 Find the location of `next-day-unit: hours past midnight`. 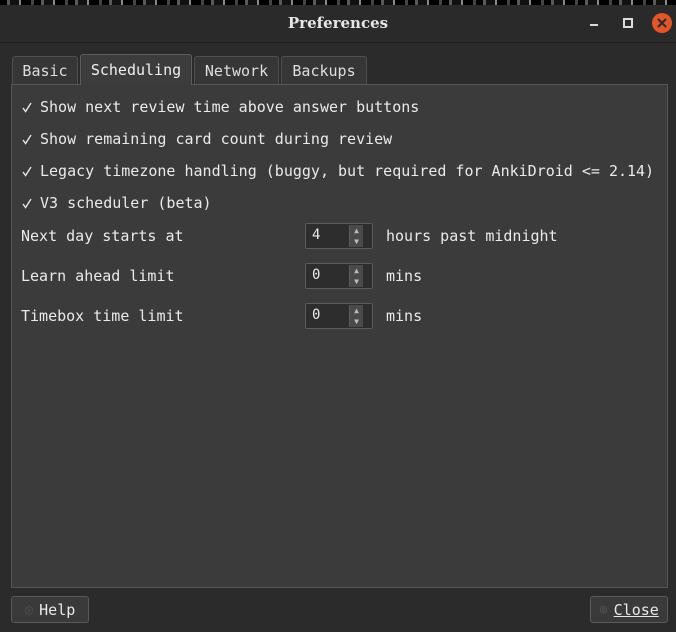

next-day-unit: hours past midnight is located at coordinates (472, 236).